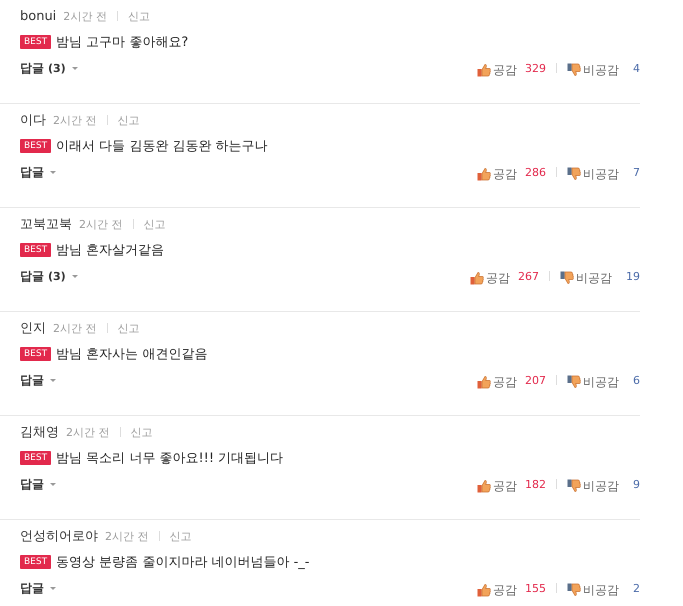 Image resolution: width=683 pixels, height=606 pixels. Describe the element at coordinates (633, 276) in the screenshot. I see `dislike-count: 19` at that location.